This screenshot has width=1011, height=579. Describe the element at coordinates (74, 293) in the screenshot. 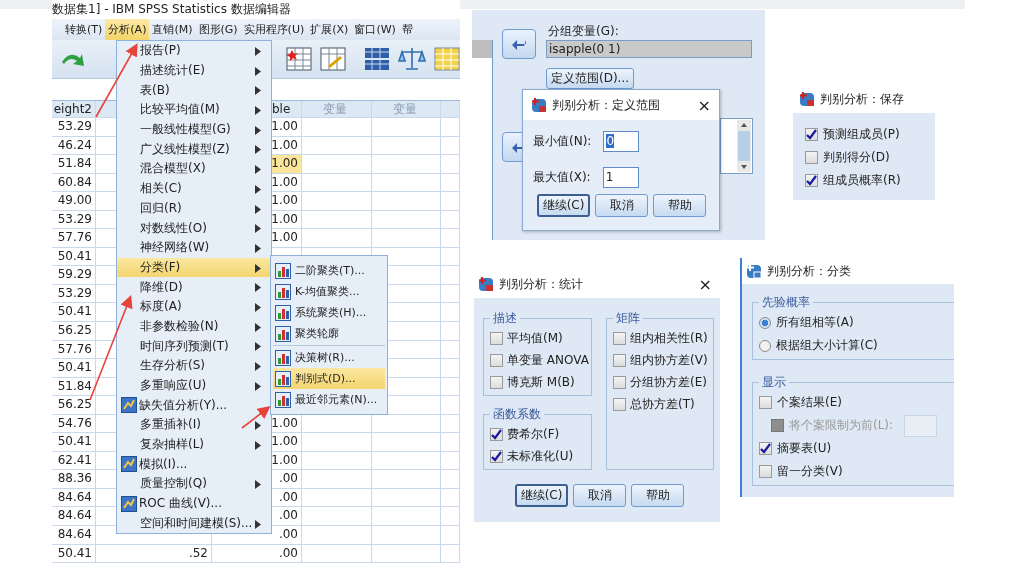

I see `table-cell: 53.29` at that location.